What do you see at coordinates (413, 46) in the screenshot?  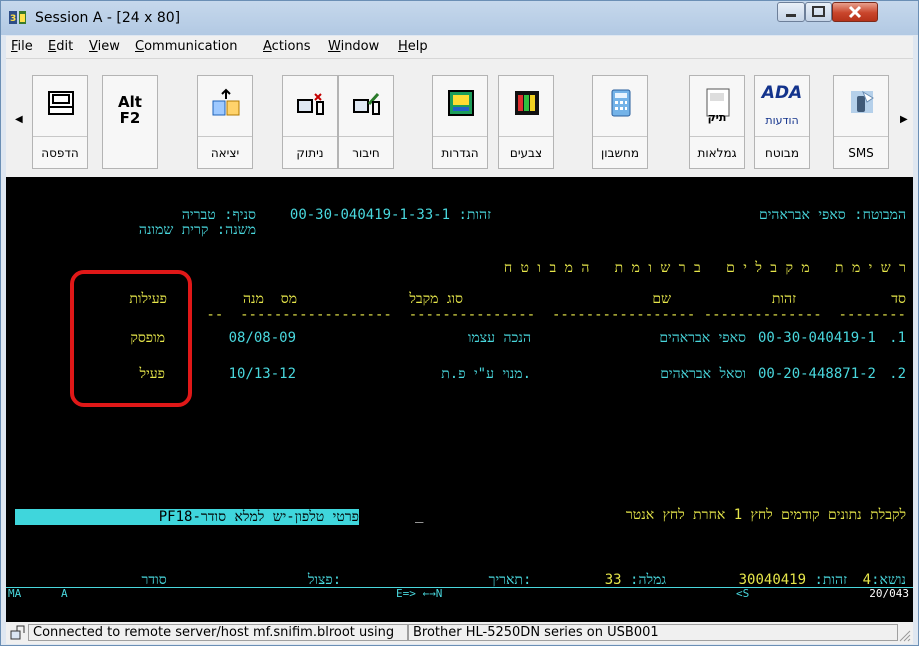 I see `menu-help: Help` at bounding box center [413, 46].